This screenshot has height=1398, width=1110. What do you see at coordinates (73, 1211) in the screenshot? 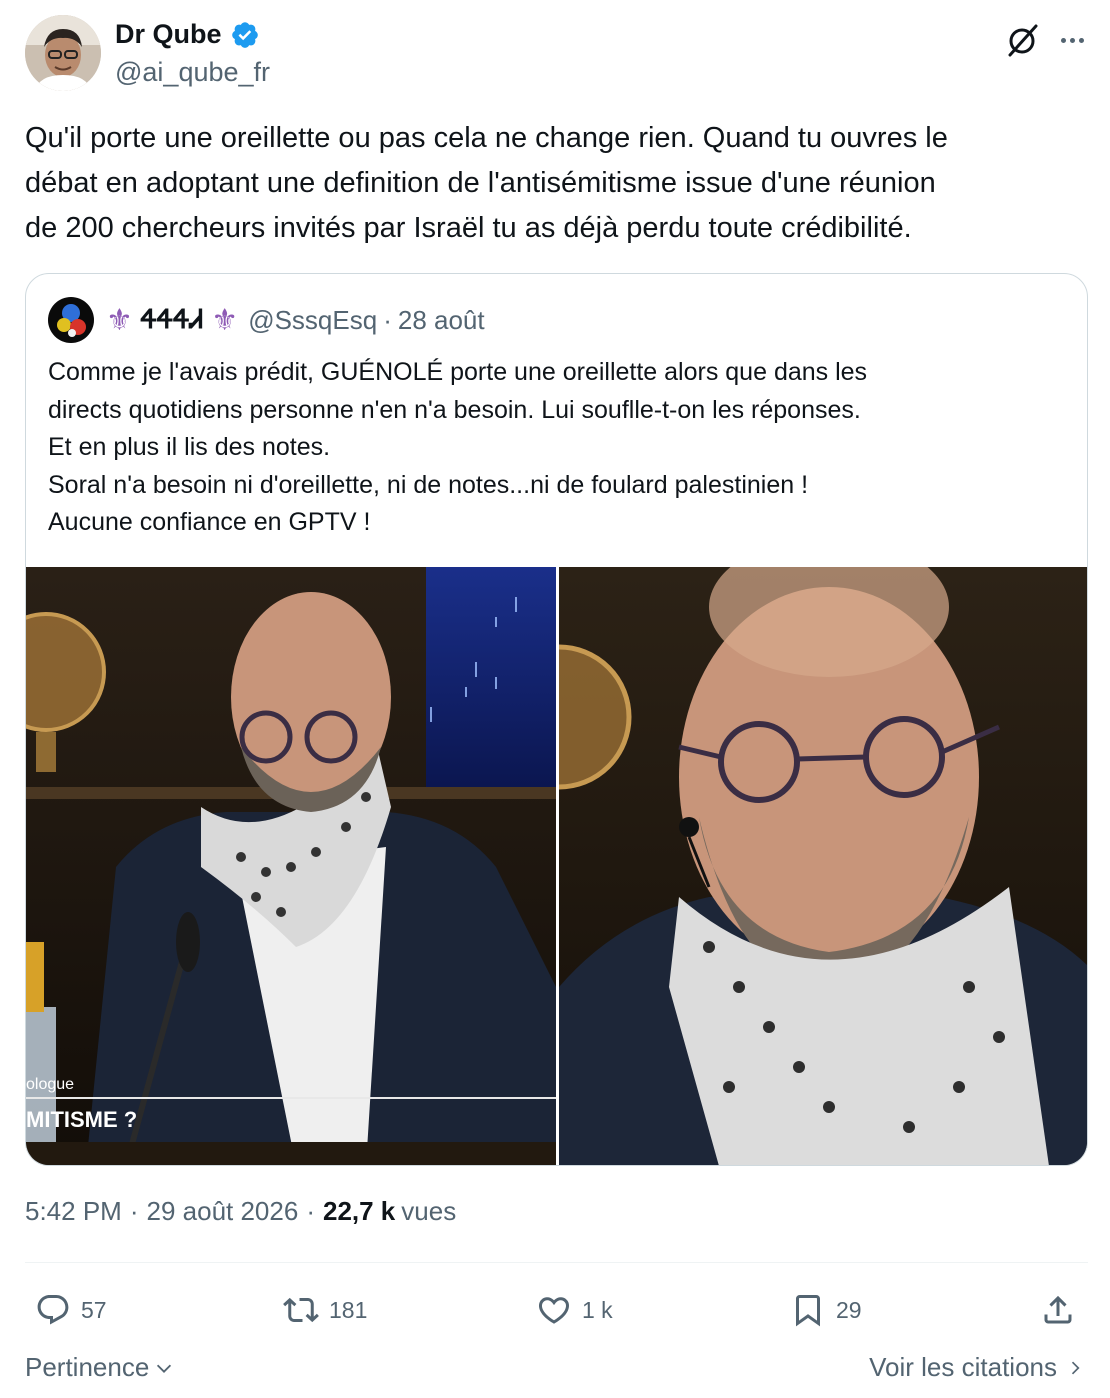
I see `tweet-time: 5:42 PM` at bounding box center [73, 1211].